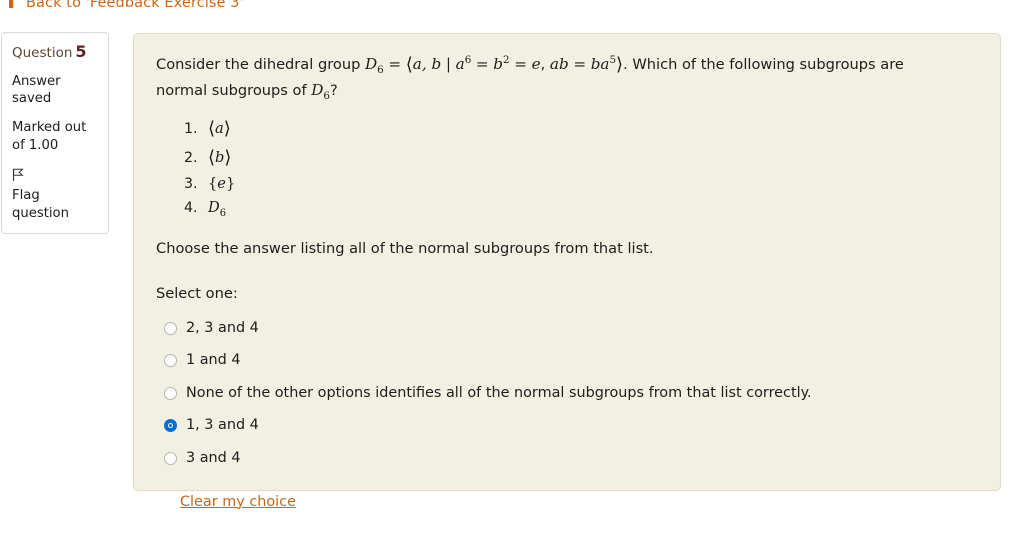 Image resolution: width=1024 pixels, height=534 pixels. I want to click on math-equals-3: =, so click(520, 64).